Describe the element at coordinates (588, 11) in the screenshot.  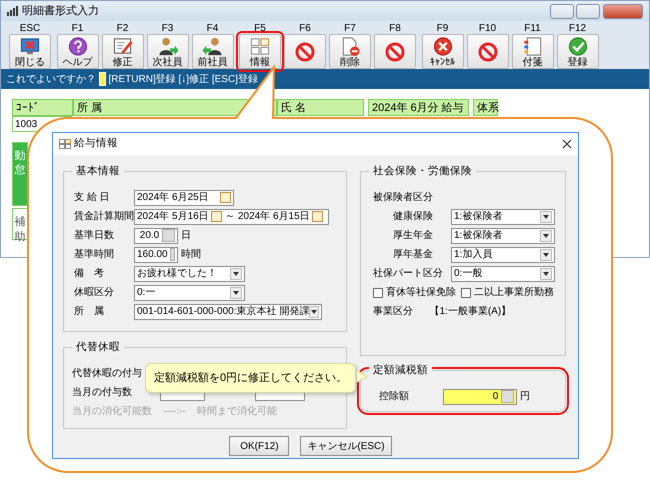
I see `maximize-button` at that location.